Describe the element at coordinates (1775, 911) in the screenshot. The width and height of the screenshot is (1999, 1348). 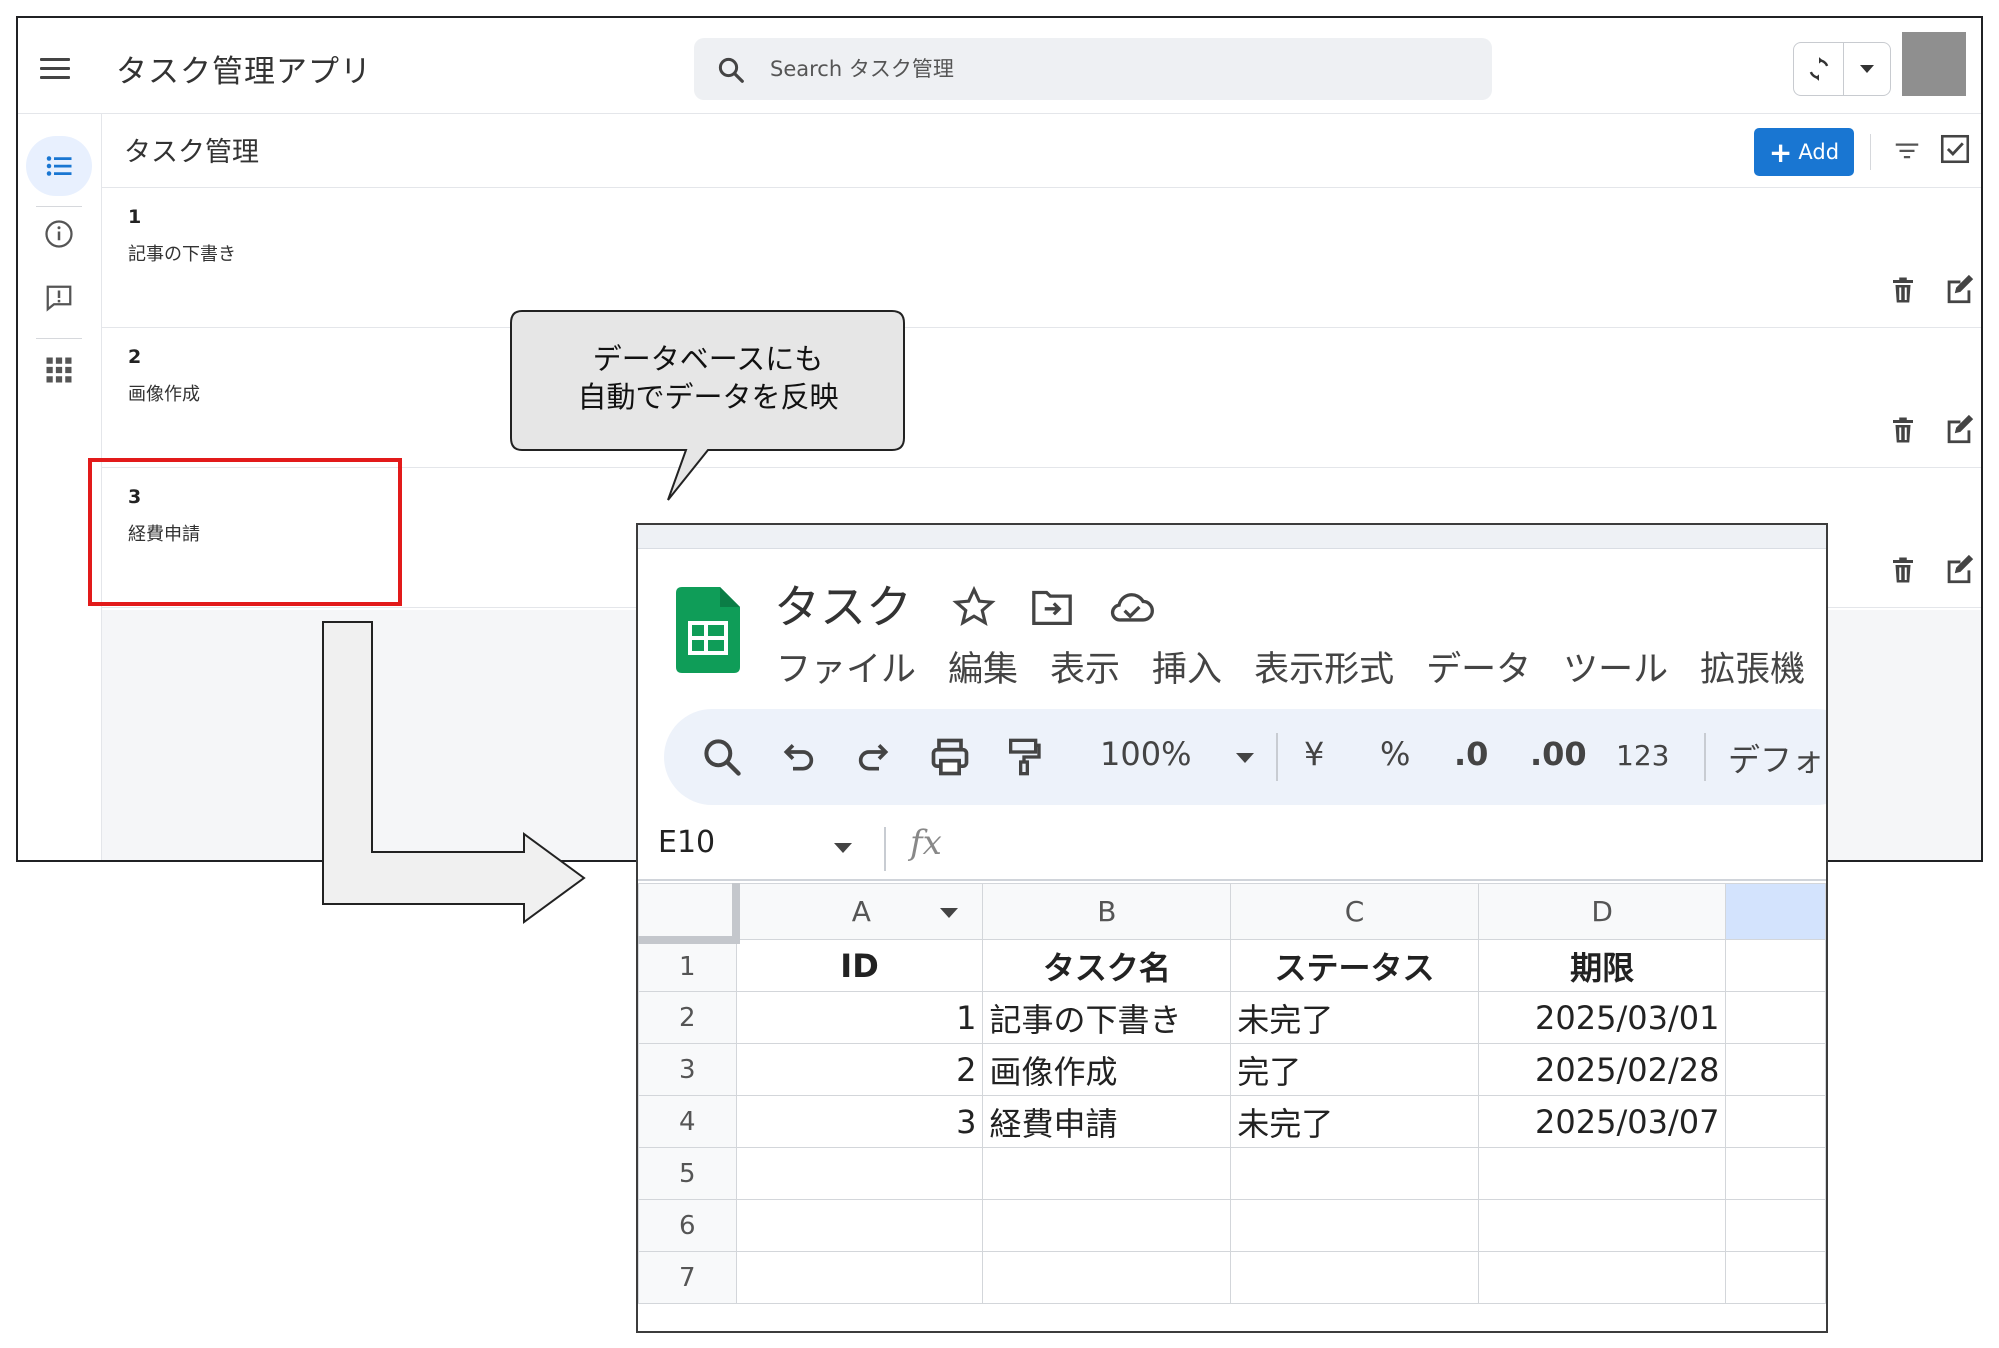
I see `column-header-e` at that location.